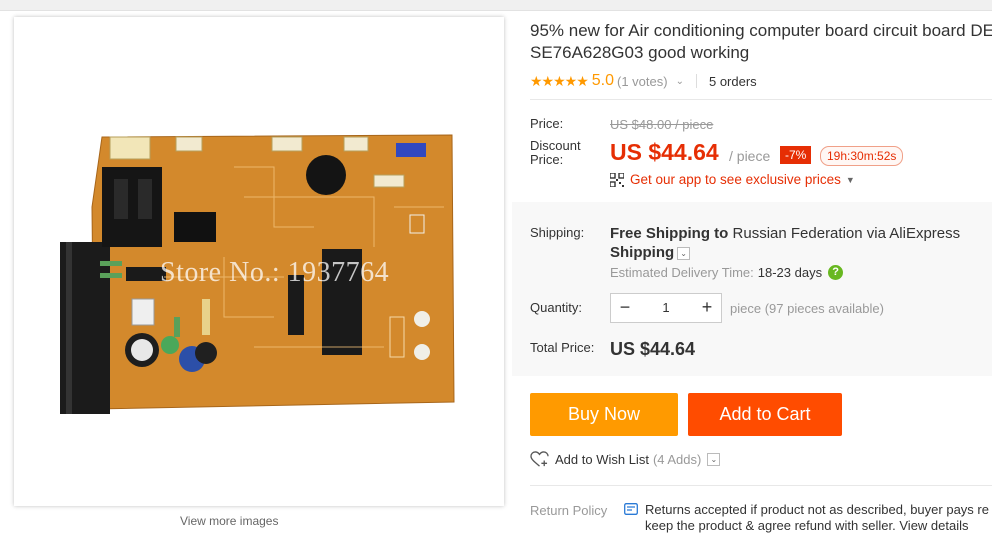 The height and width of the screenshot is (533, 992). Describe the element at coordinates (735, 179) in the screenshot. I see `app-promo-text: Get our app to see exclusive prices` at that location.